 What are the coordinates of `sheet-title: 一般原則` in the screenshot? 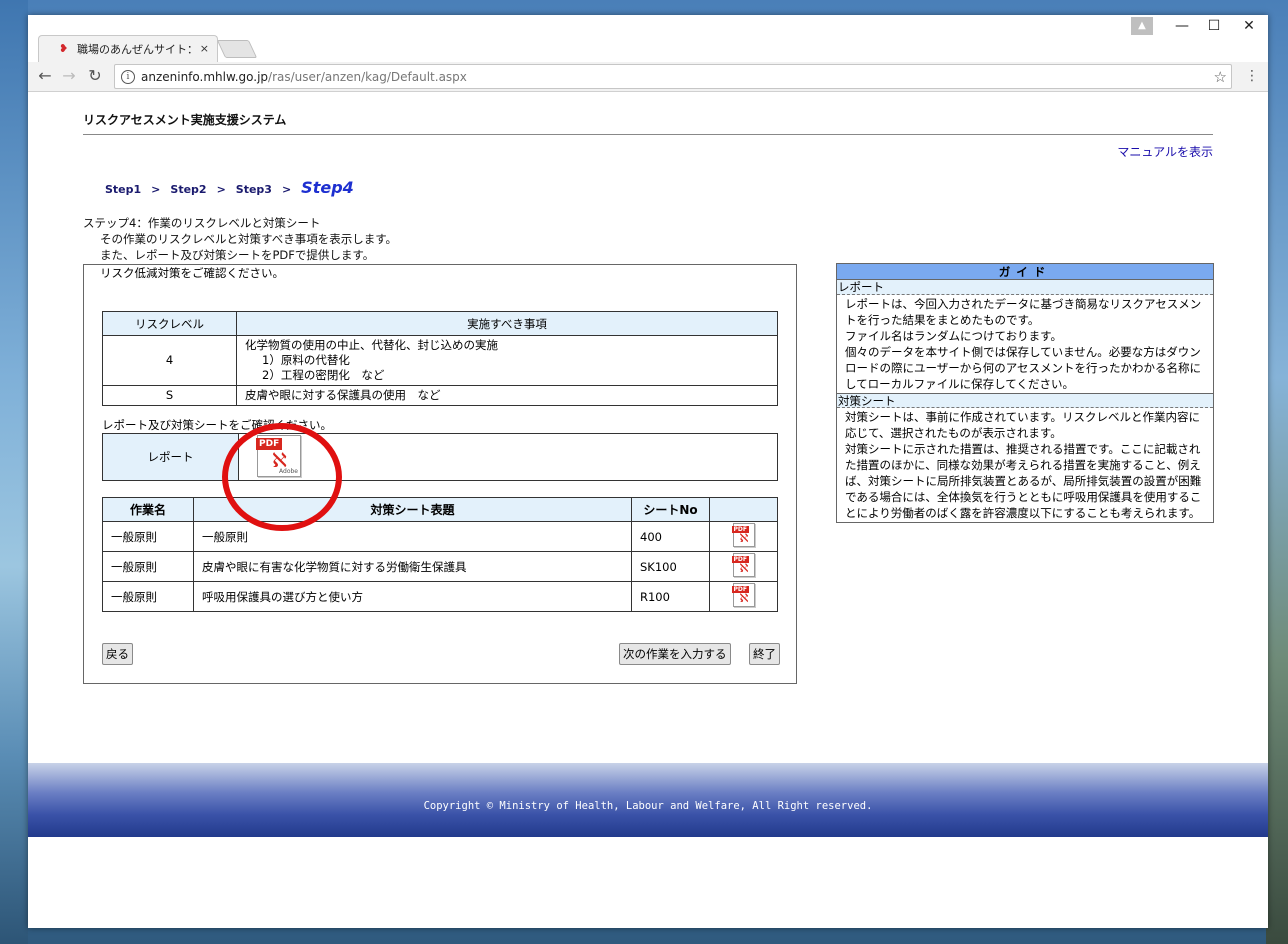 It's located at (412, 536).